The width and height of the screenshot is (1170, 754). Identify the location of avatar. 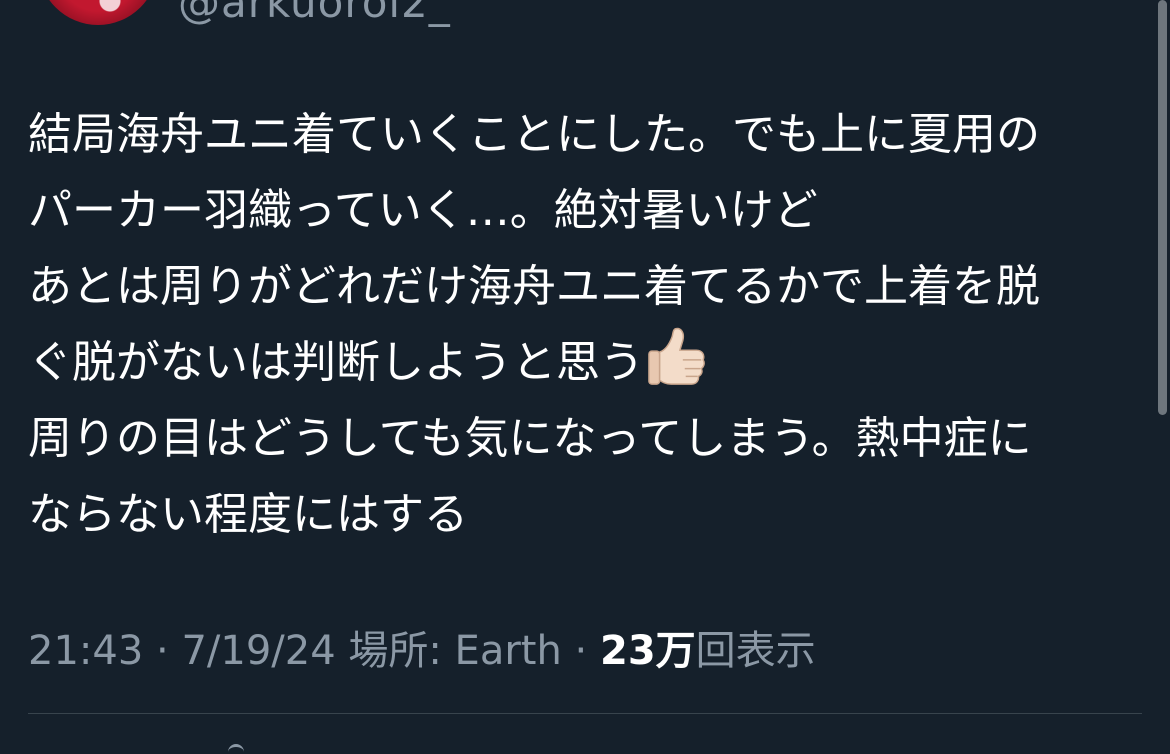
(98, 12).